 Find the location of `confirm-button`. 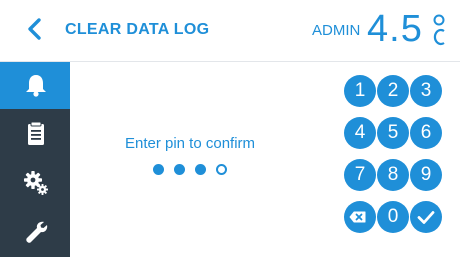

confirm-button is located at coordinates (426, 217).